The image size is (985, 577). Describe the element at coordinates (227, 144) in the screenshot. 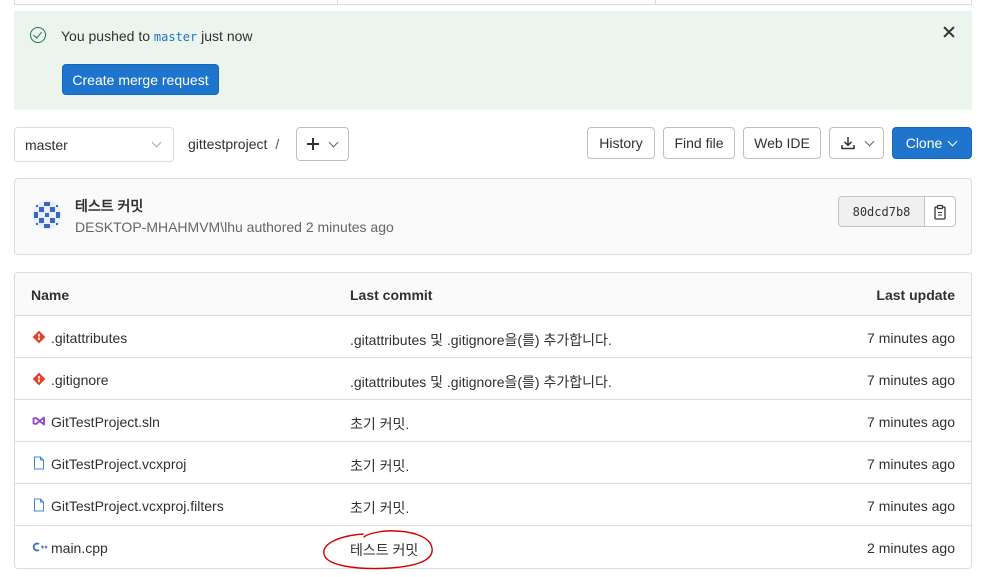

I see `project-link: gittestproject` at that location.